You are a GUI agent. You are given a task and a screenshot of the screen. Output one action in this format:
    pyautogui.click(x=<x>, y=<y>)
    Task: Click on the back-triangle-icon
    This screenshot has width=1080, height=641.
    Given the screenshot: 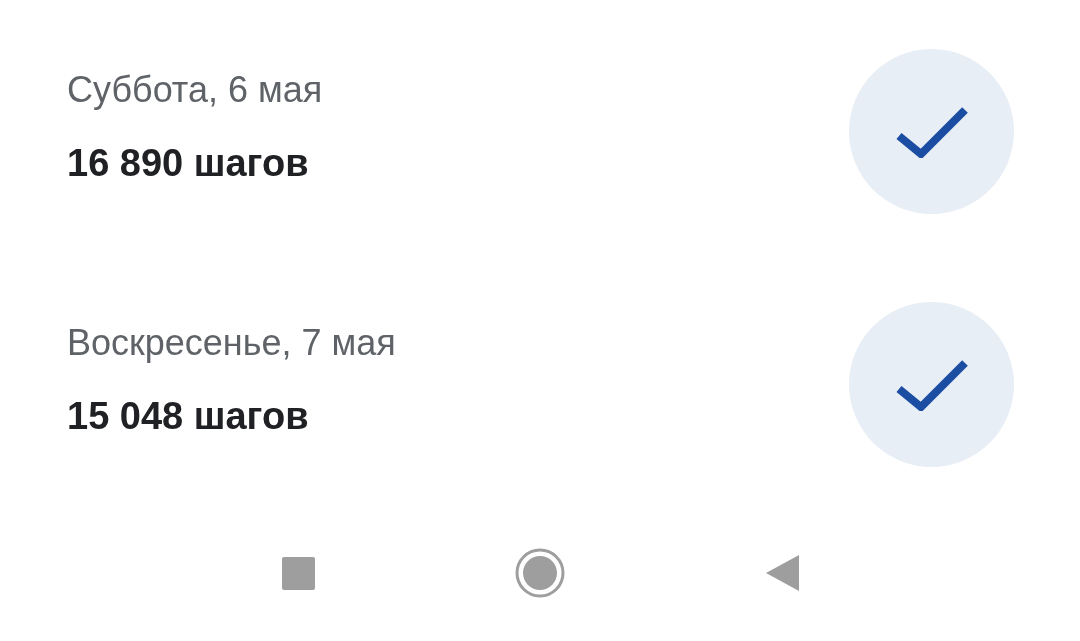 What is the action you would take?
    pyautogui.click(x=782, y=573)
    